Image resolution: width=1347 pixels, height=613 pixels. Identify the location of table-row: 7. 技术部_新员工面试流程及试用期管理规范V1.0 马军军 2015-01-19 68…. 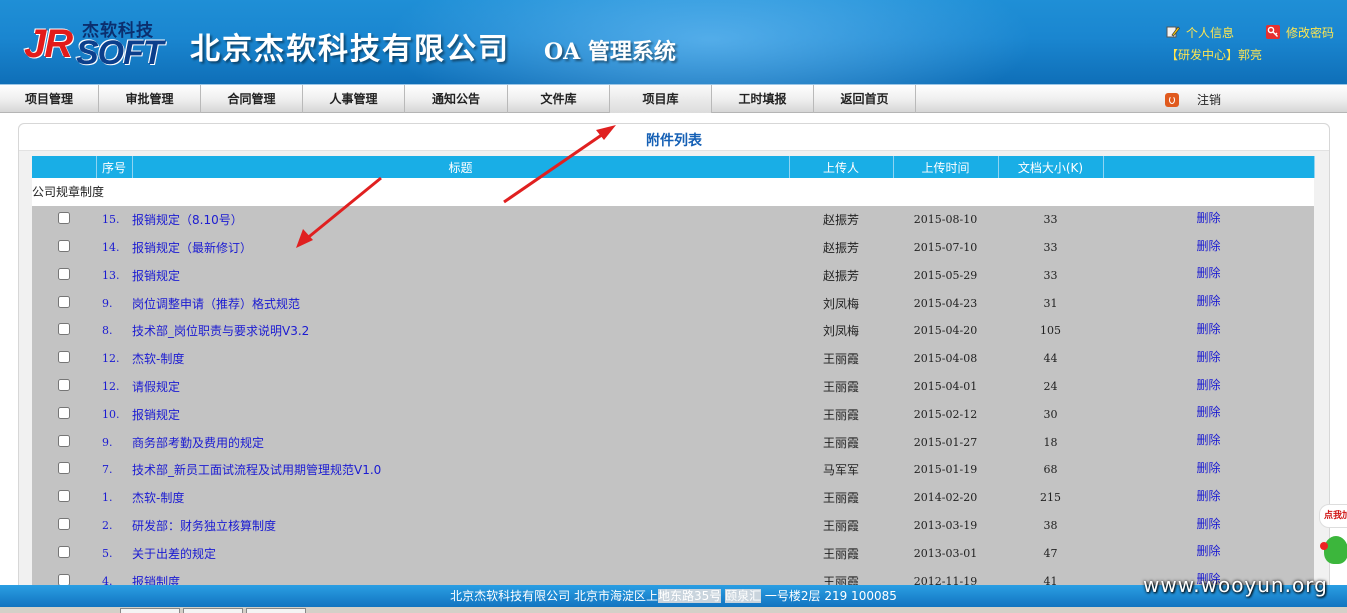
(673, 469).